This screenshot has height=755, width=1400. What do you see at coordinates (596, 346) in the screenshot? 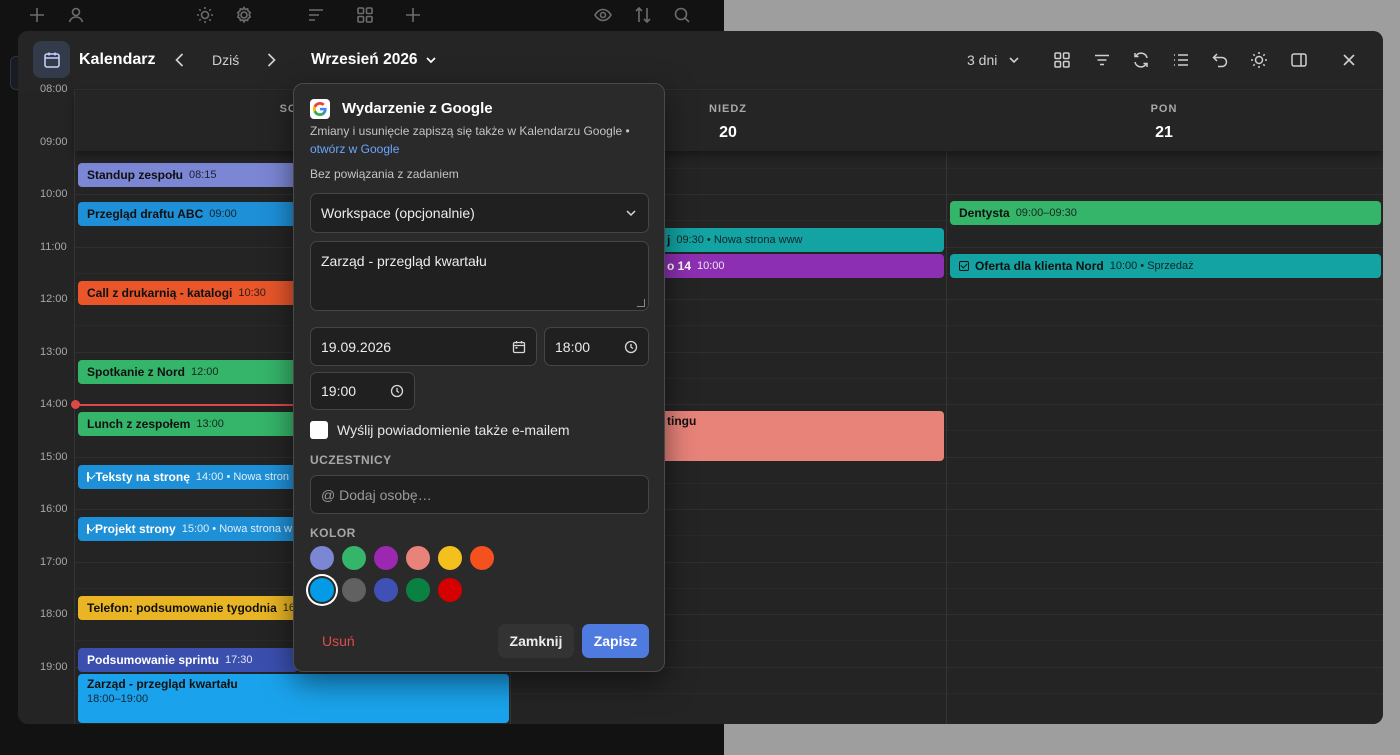
I see `start-time-input: 18:00` at bounding box center [596, 346].